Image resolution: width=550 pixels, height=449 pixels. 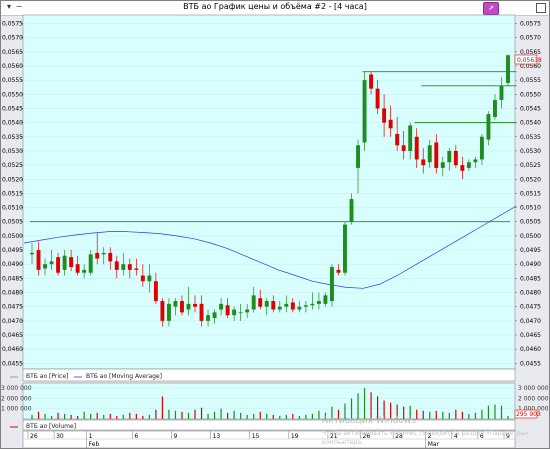 I want to click on price-tick-label-left: 0,0575, so click(x=12, y=23).